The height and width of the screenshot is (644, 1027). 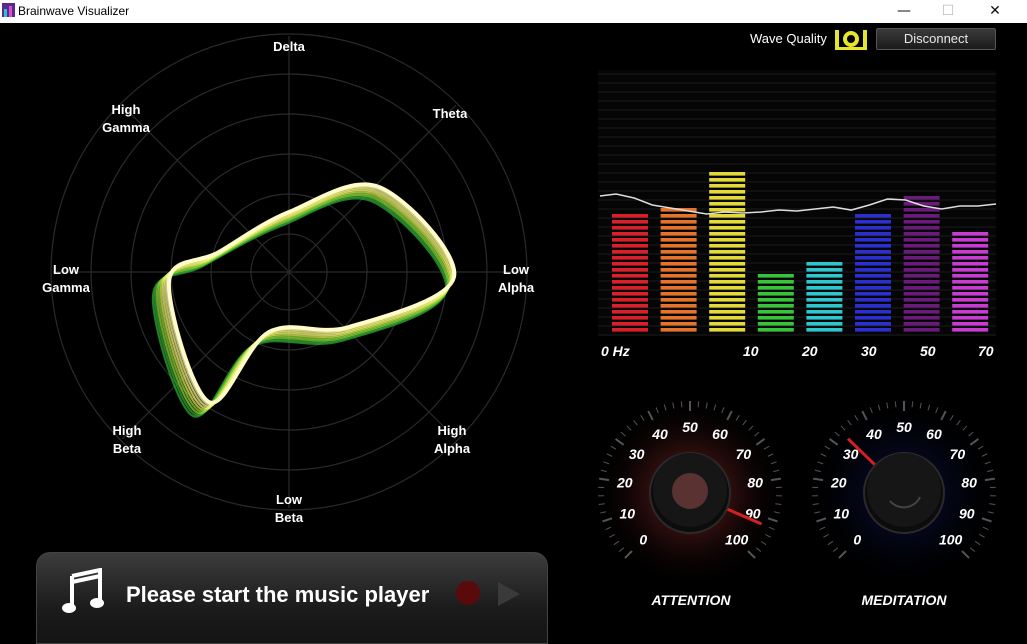 What do you see at coordinates (516, 279) in the screenshot?
I see `radar-label-low-alpha: LowAlpha` at bounding box center [516, 279].